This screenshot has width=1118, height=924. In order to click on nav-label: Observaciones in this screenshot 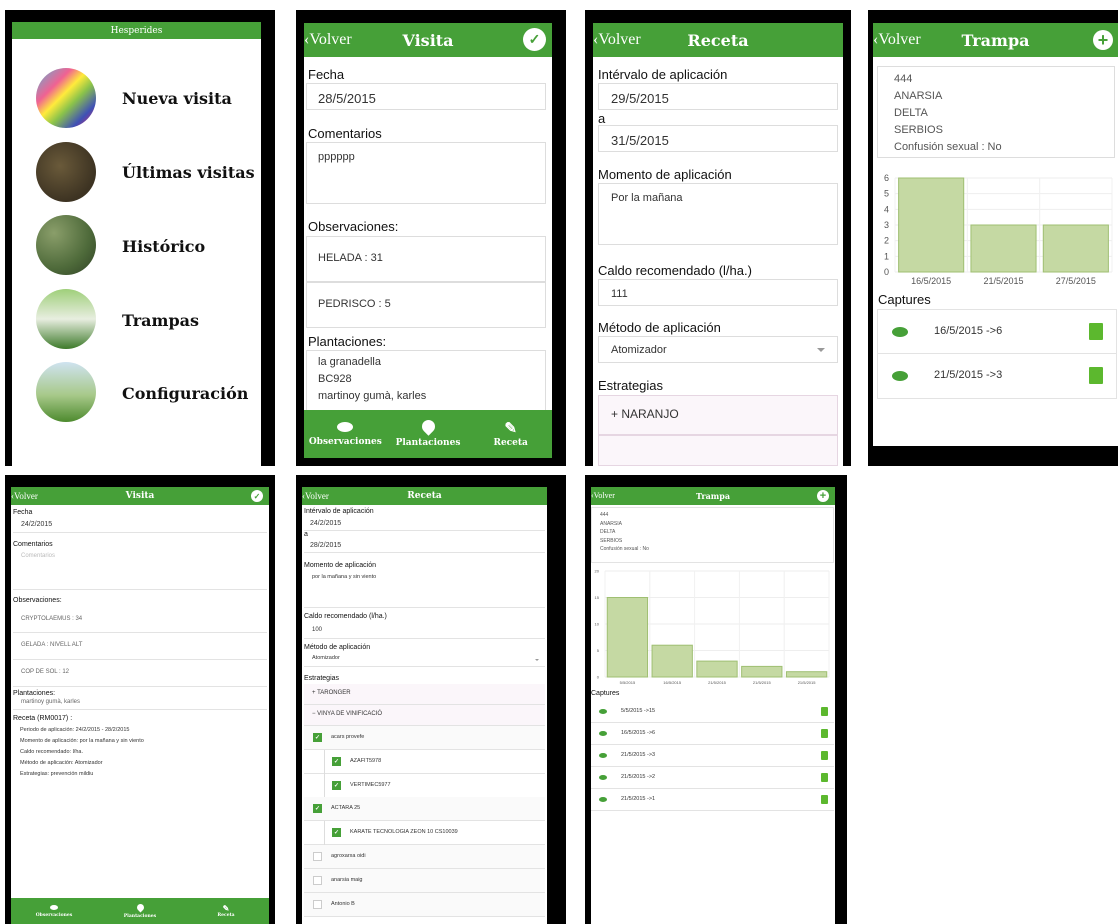, I will do `click(54, 915)`.